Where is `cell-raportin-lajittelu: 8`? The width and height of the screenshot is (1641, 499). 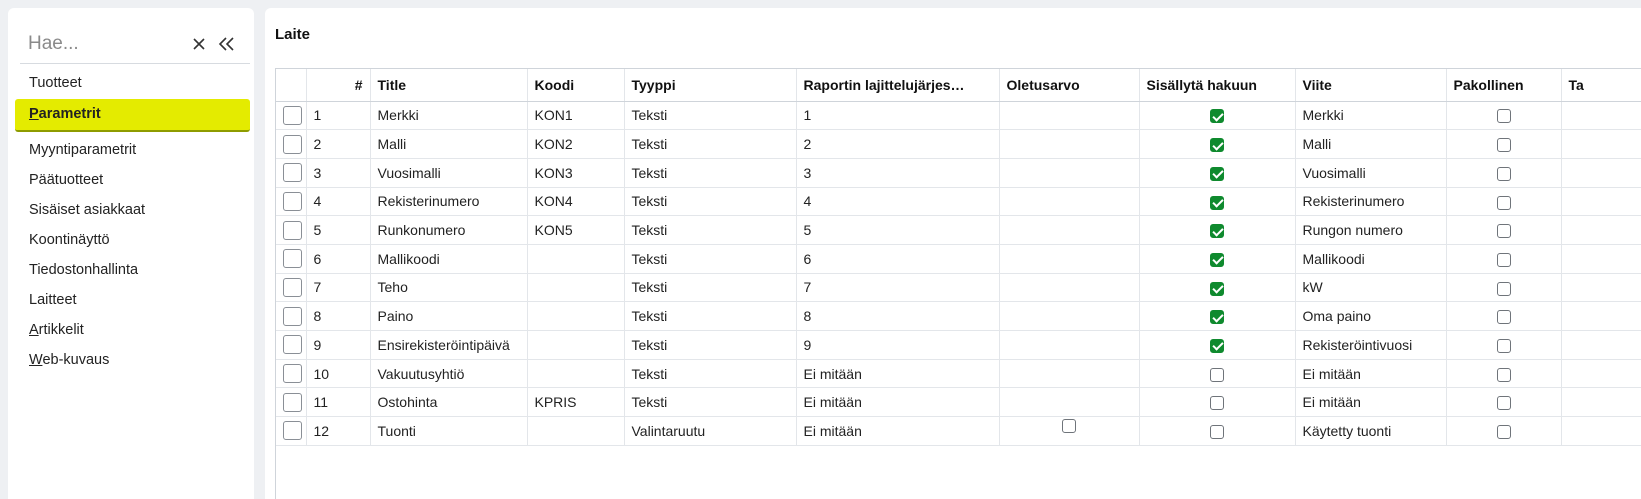
cell-raportin-lajittelu: 8 is located at coordinates (898, 316).